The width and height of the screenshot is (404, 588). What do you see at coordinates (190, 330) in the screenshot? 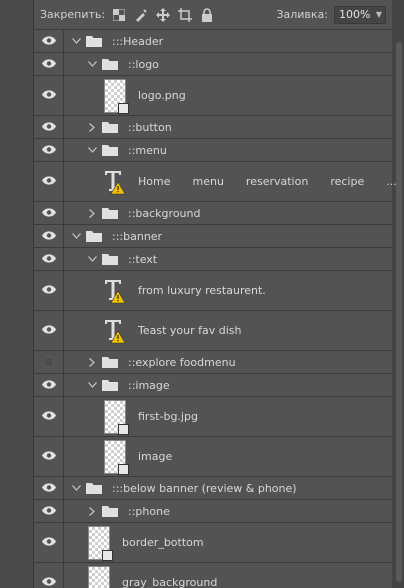
I see `layer-name: Teast your fav dish` at bounding box center [190, 330].